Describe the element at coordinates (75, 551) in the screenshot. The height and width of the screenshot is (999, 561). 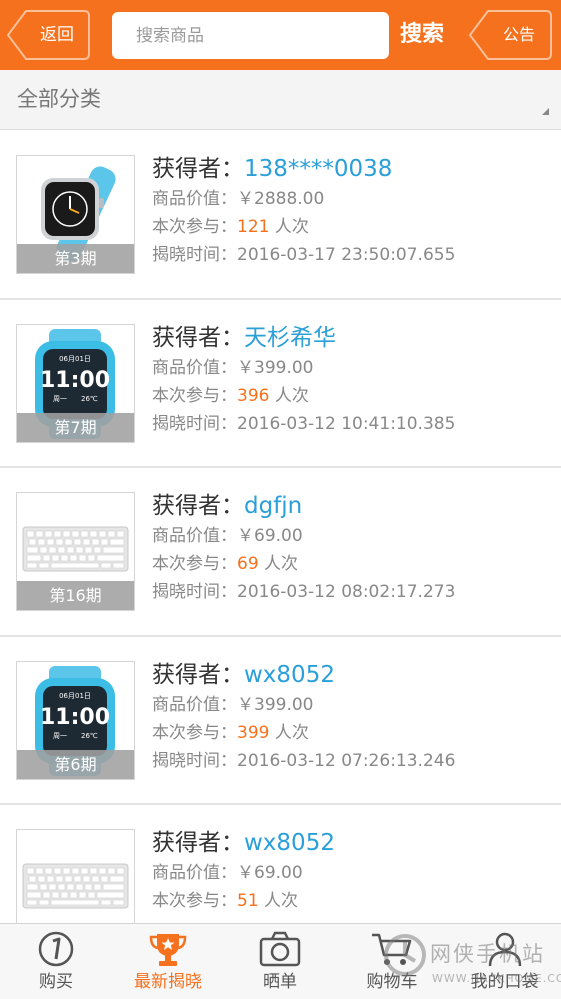
I see `product-thumbnail: 第16期` at that location.